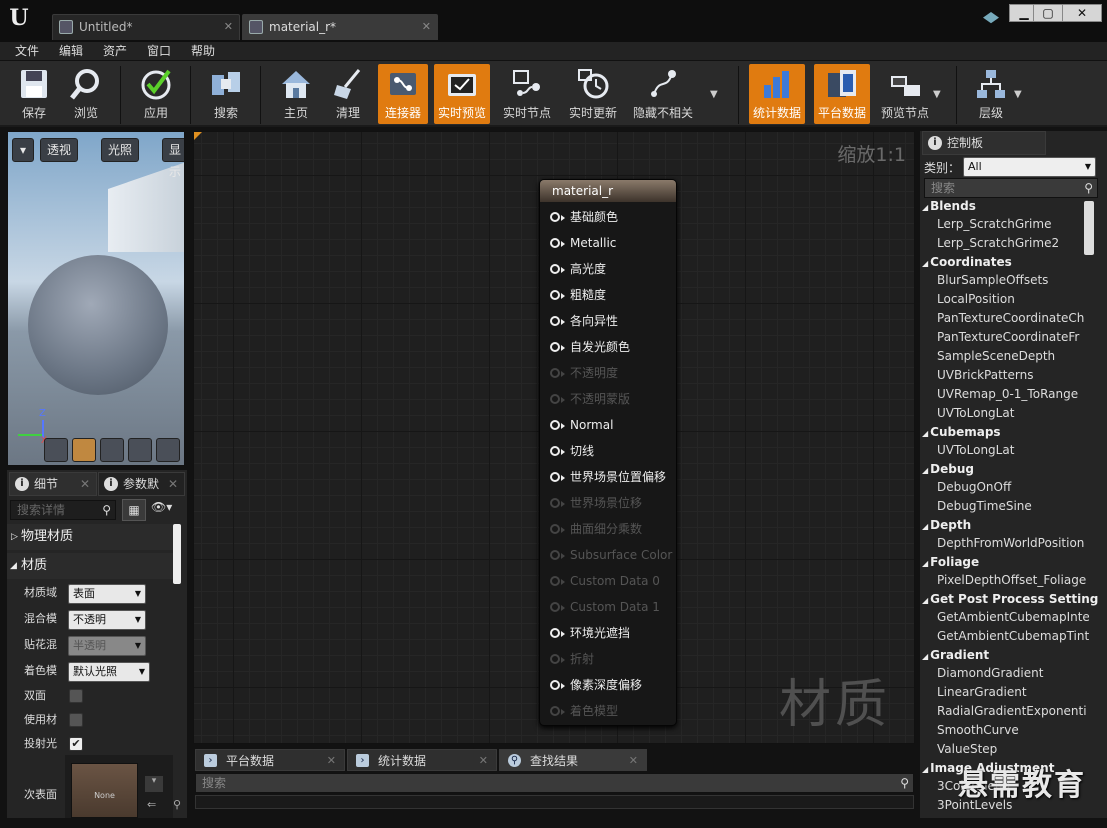 Image resolution: width=1107 pixels, height=828 pixels. Describe the element at coordinates (967, 262) in the screenshot. I see `palette-category: ◢ Coordinates` at that location.